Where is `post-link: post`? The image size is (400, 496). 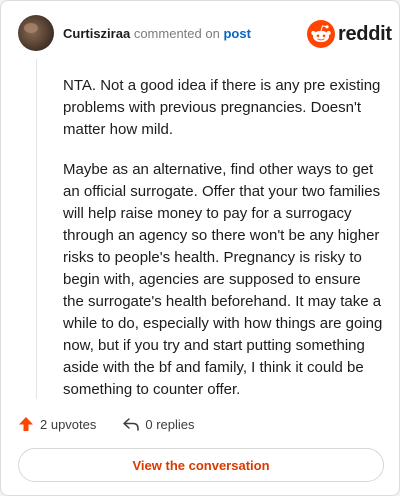
post-link: post is located at coordinates (236, 33).